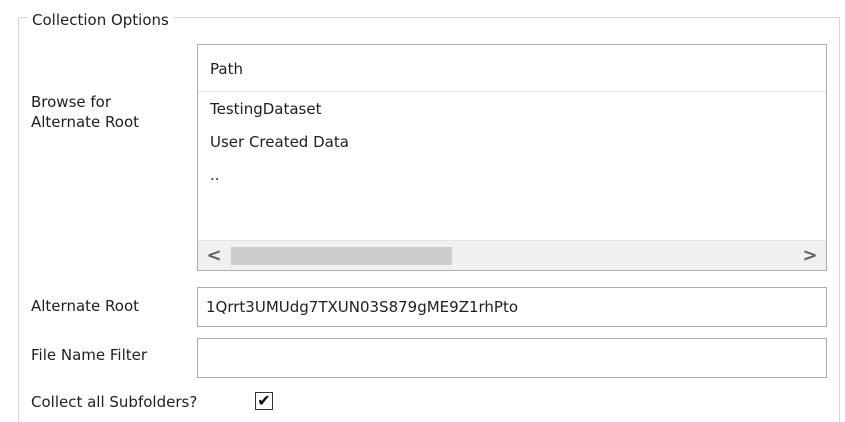  Describe the element at coordinates (226, 69) in the screenshot. I see `path-column-header-label: Path` at that location.